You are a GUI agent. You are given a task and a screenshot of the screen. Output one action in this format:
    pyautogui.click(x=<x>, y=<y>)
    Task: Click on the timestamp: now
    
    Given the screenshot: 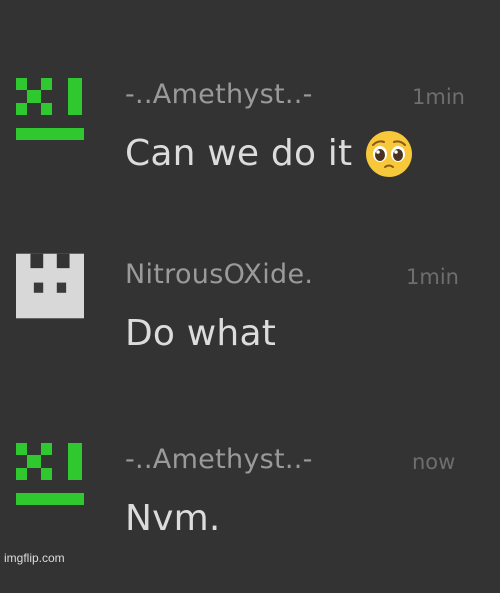 What is the action you would take?
    pyautogui.click(x=434, y=462)
    